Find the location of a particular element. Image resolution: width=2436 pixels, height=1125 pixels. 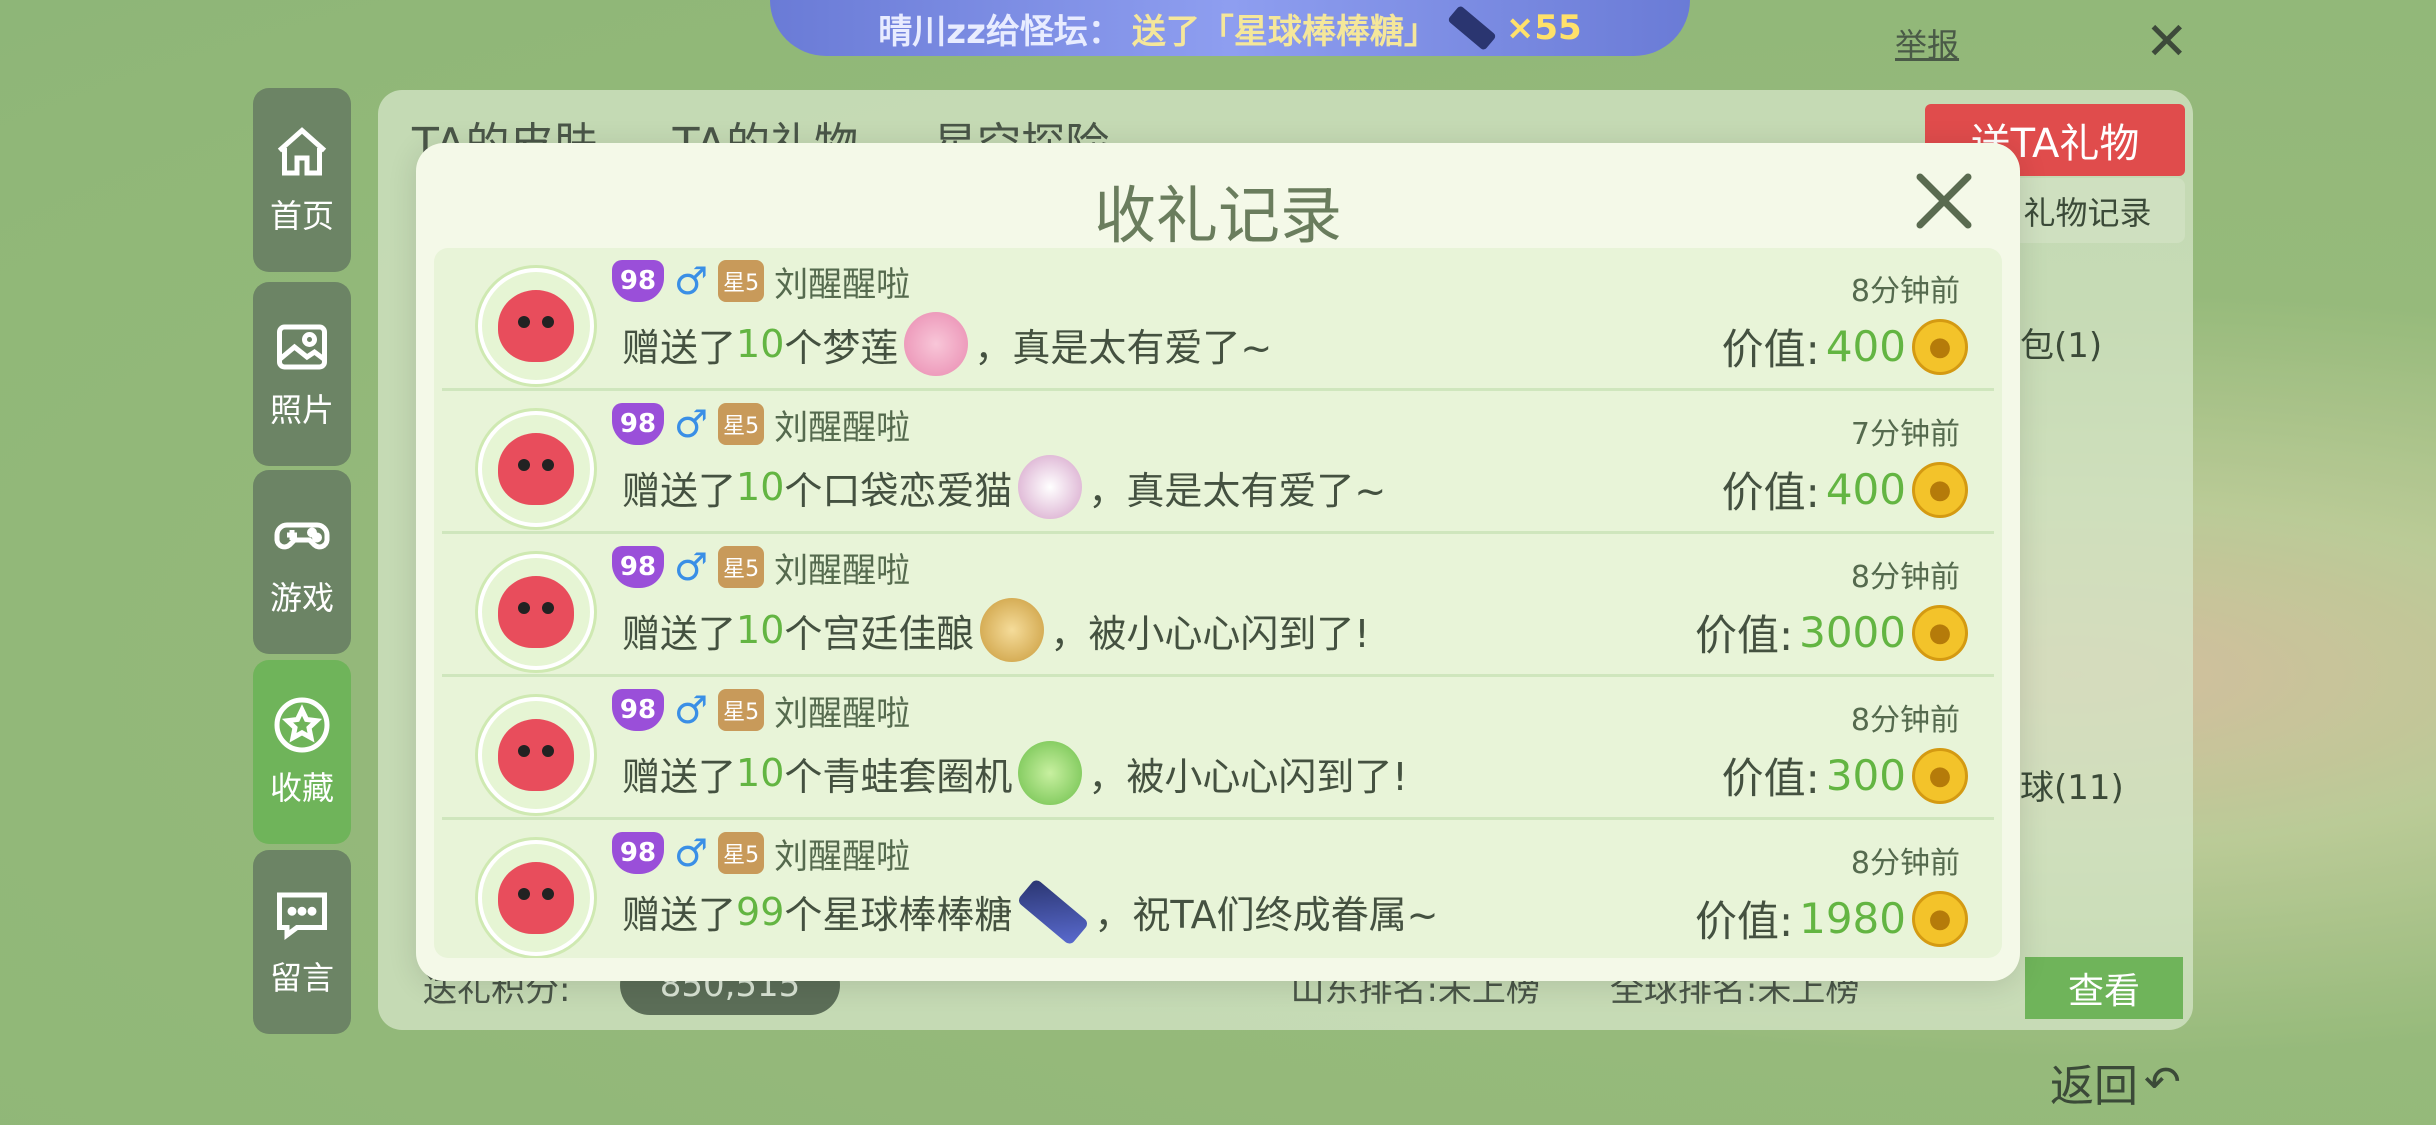

nav-home: 首页 is located at coordinates (302, 180).